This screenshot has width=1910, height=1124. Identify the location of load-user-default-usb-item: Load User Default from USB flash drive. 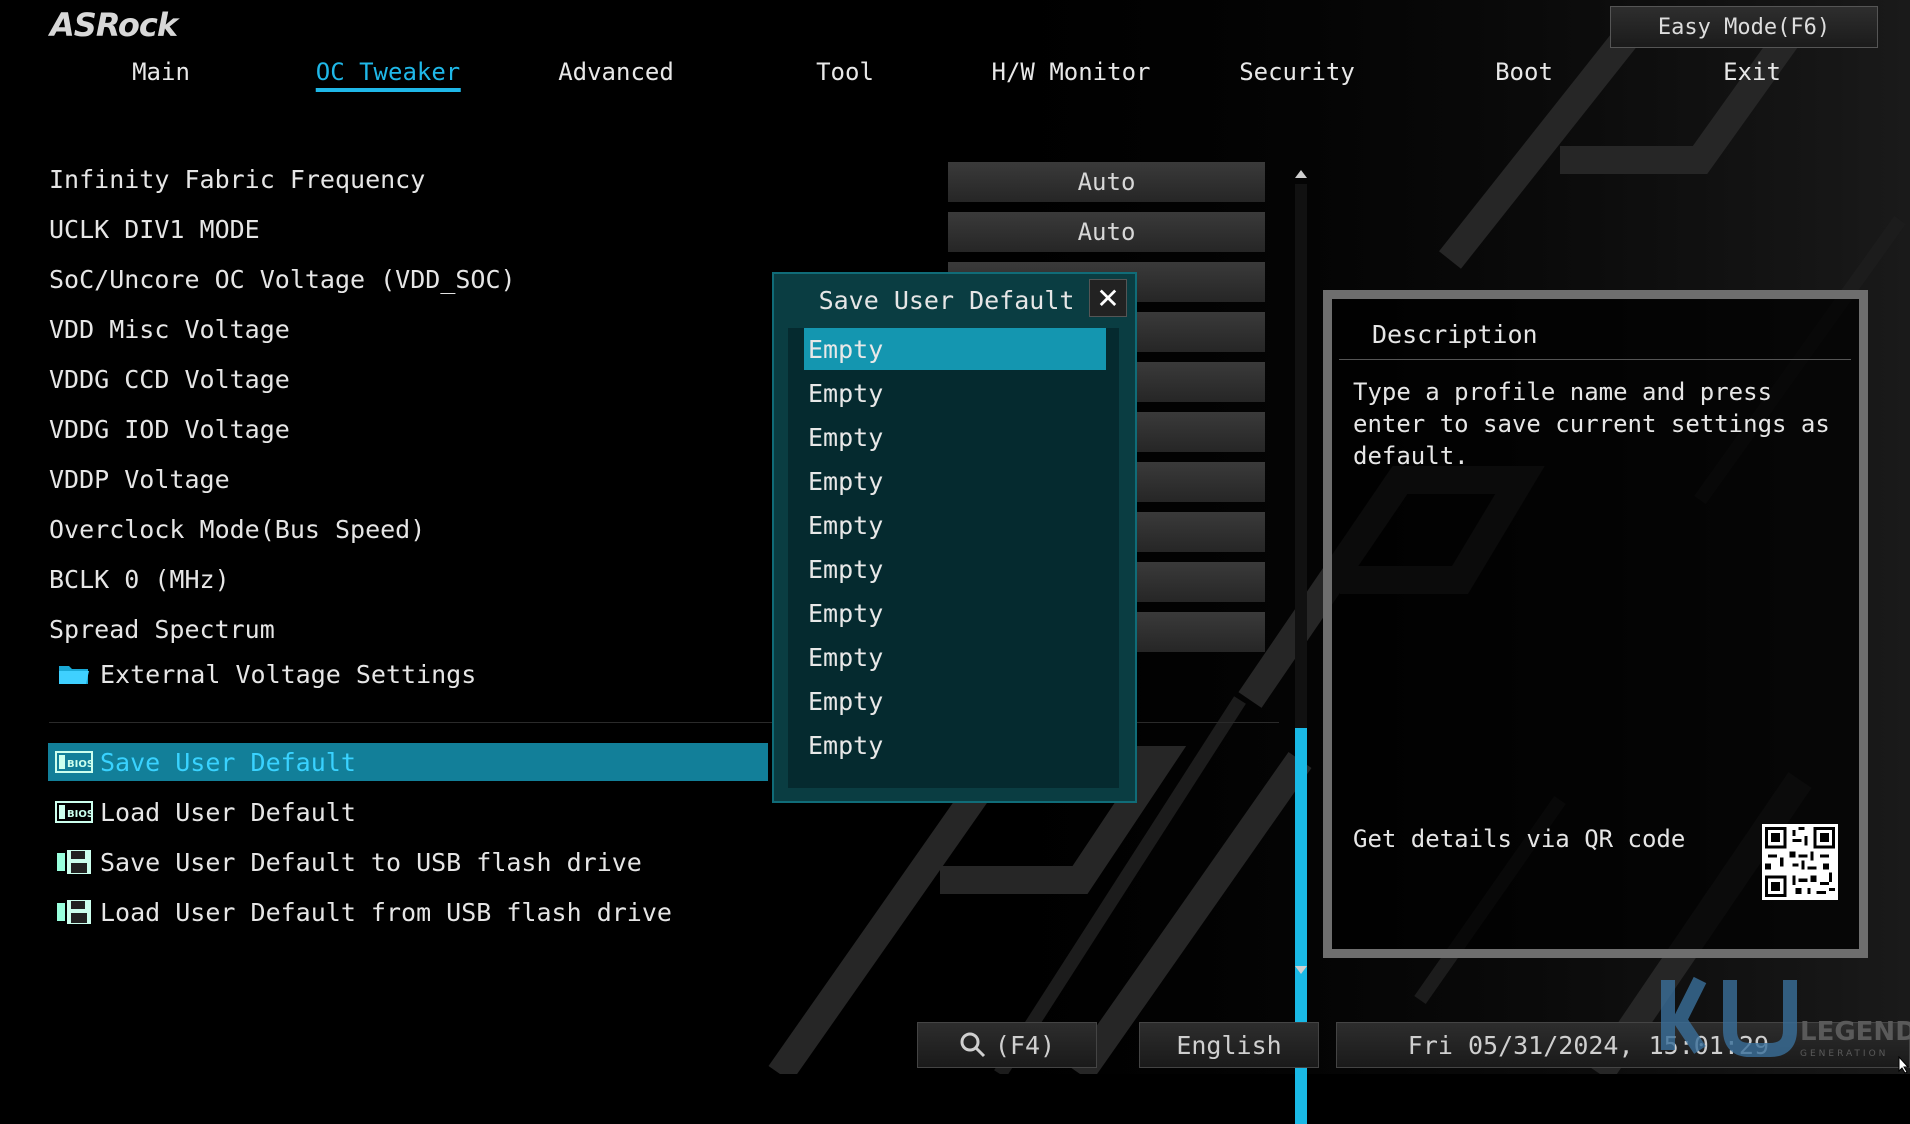
(360, 912).